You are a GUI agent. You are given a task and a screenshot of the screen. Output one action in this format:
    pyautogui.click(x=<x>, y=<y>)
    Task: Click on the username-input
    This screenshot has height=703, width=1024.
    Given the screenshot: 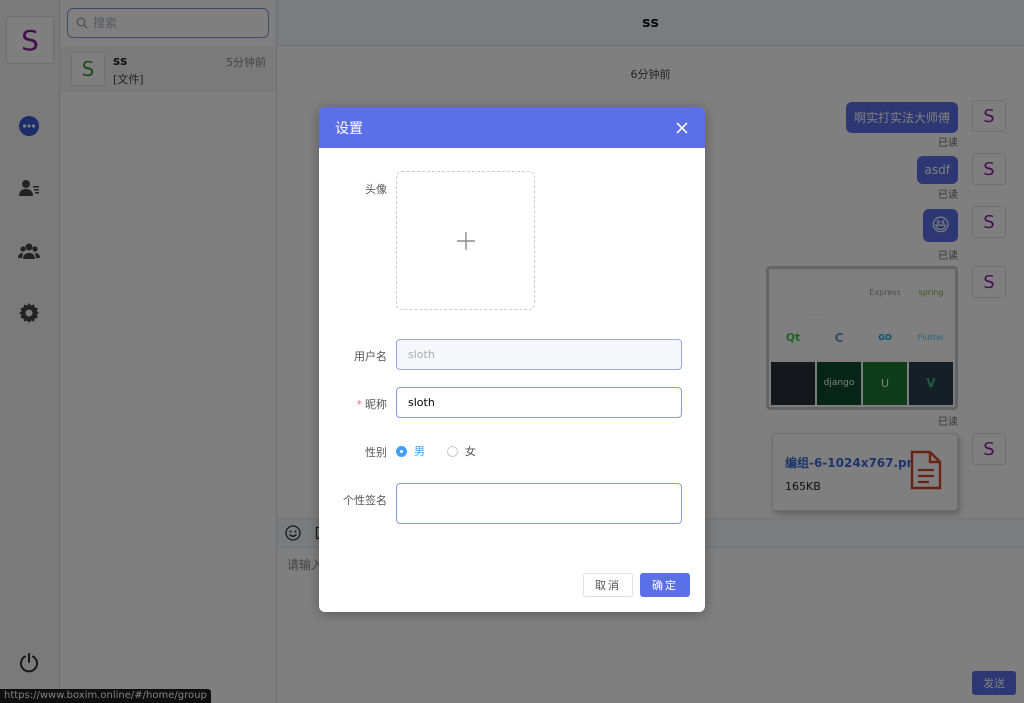 What is the action you would take?
    pyautogui.click(x=539, y=354)
    